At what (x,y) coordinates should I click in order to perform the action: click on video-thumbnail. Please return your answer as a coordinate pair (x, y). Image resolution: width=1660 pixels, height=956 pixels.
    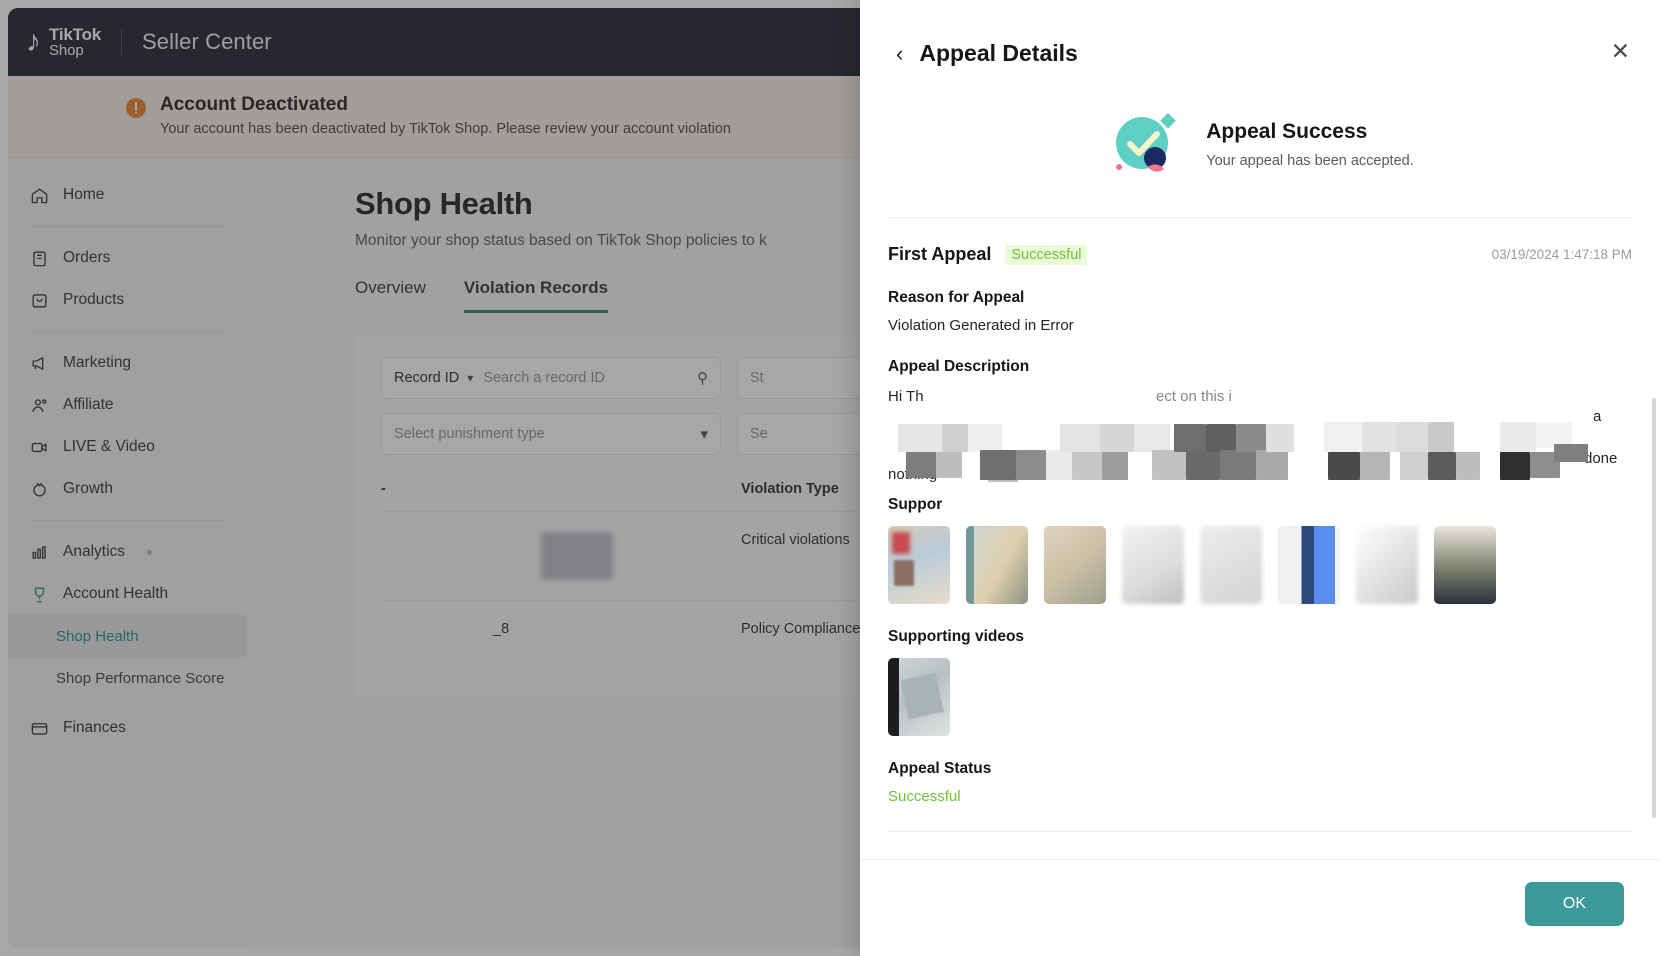
    Looking at the image, I should click on (919, 697).